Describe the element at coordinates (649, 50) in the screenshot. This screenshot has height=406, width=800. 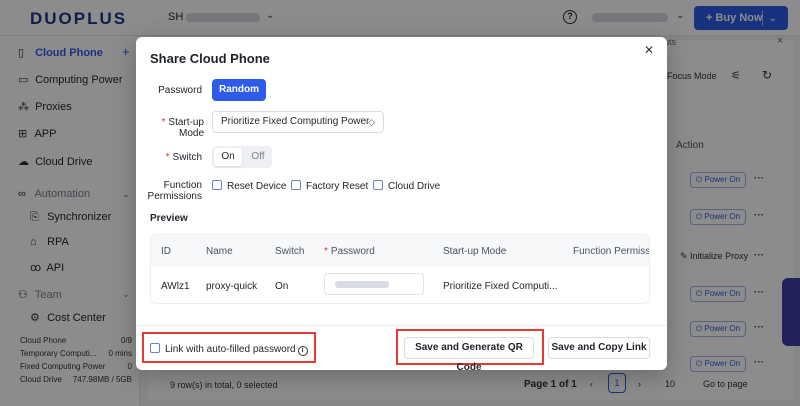
I see `close-icon: ✕` at that location.